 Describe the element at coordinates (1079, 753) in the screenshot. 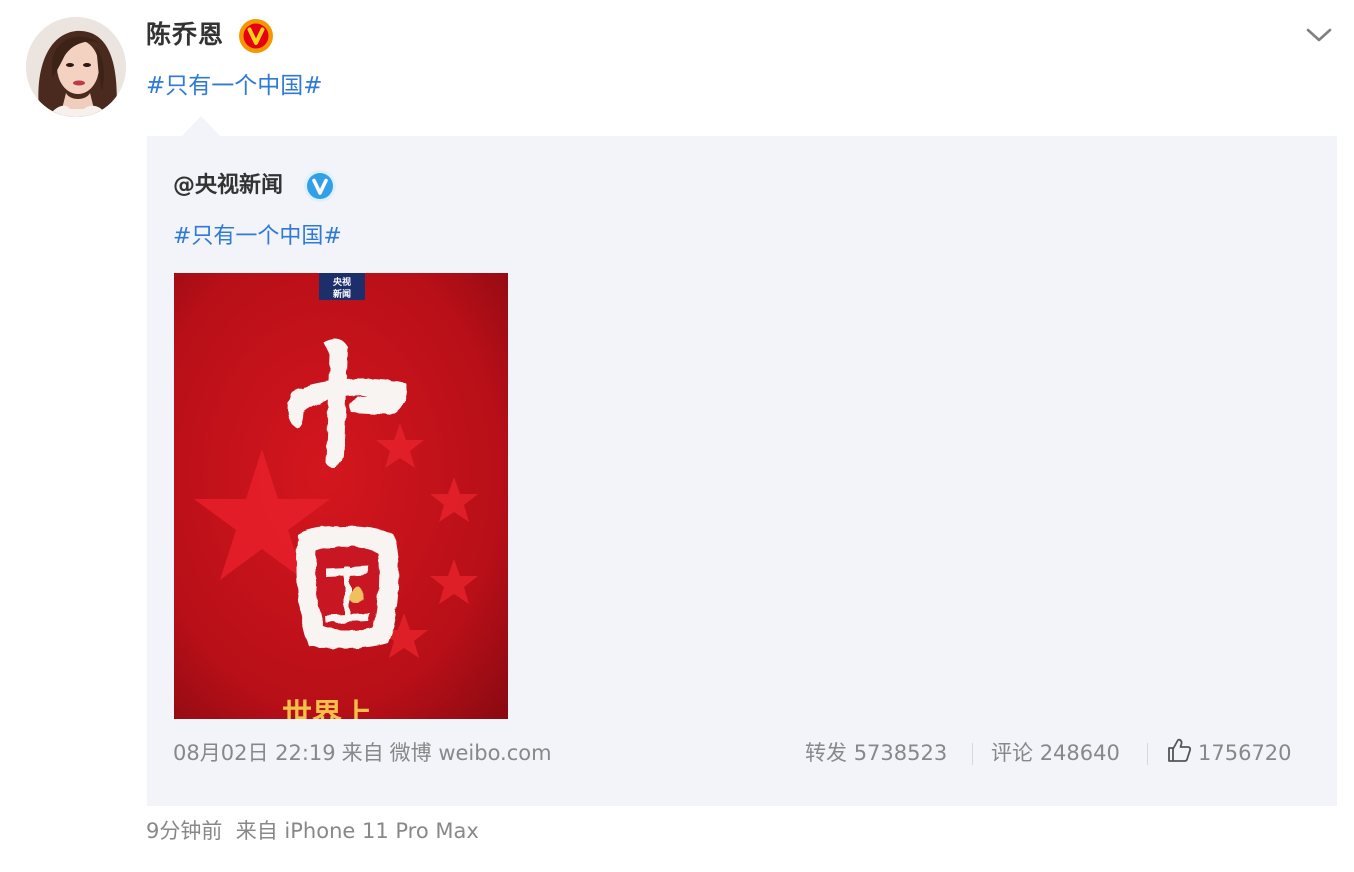

I see `comment-count: 248640` at that location.